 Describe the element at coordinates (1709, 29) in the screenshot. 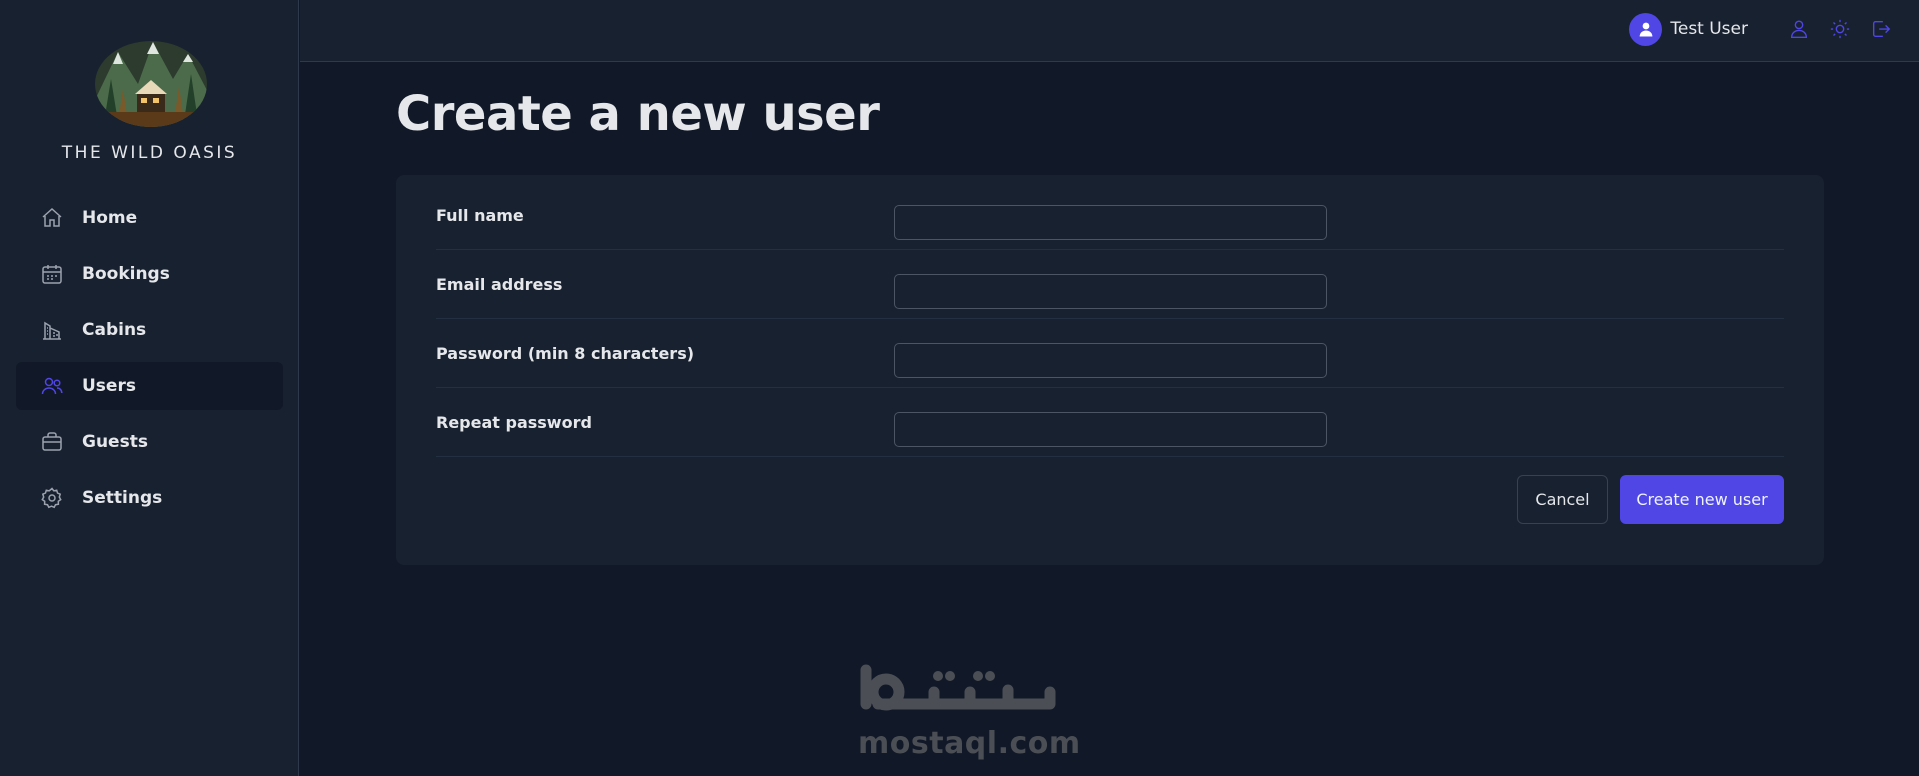

I see `user-name: Test User` at that location.